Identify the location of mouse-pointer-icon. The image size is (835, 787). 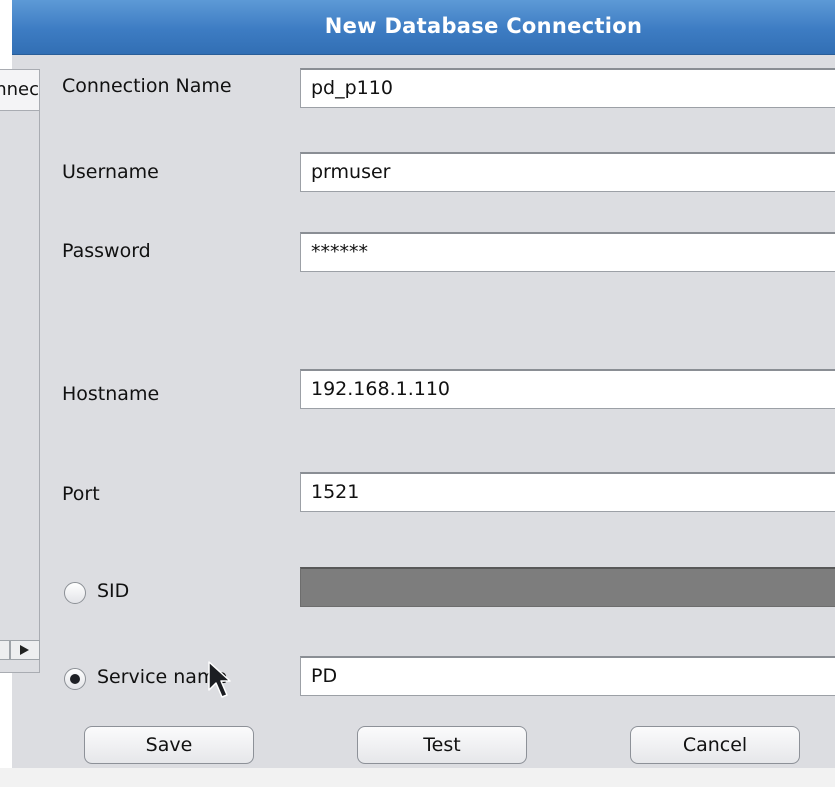
(219, 679).